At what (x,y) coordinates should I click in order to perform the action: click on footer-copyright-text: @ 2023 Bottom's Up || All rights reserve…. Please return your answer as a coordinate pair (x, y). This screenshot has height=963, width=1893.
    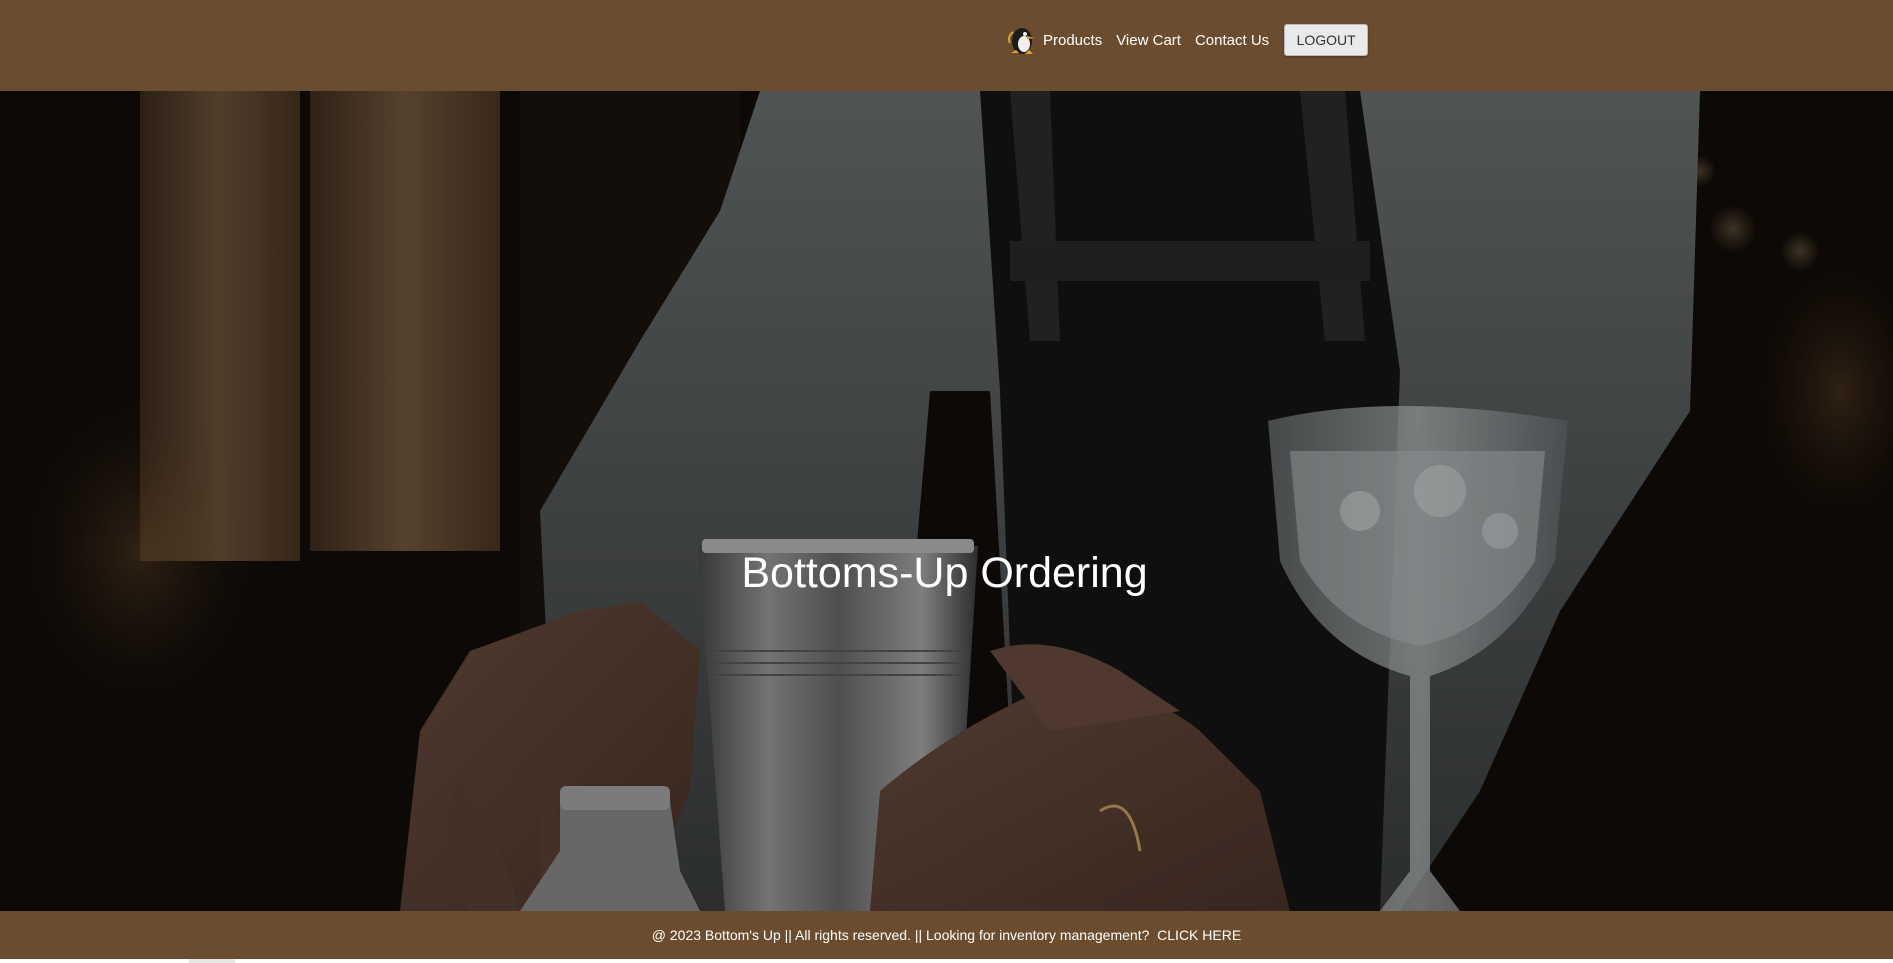
    Looking at the image, I should click on (904, 935).